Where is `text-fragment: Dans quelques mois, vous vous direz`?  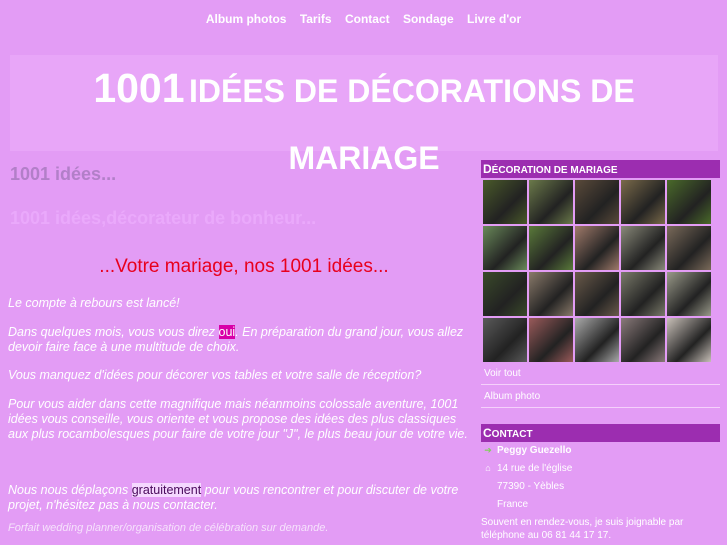 text-fragment: Dans quelques mois, vous vous direz is located at coordinates (113, 332).